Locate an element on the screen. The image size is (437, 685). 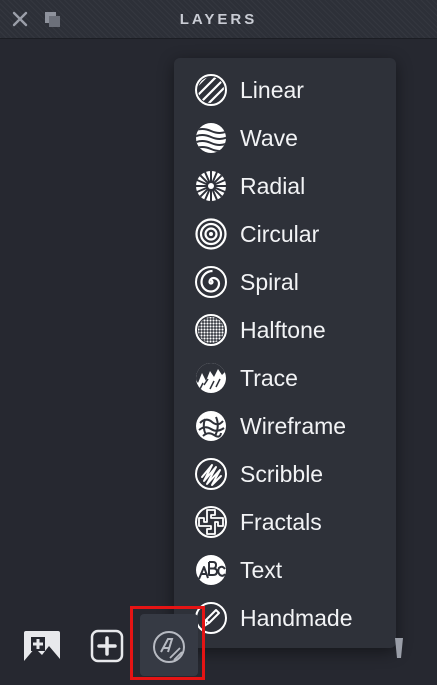
menu-item-circular: Circular is located at coordinates (285, 234).